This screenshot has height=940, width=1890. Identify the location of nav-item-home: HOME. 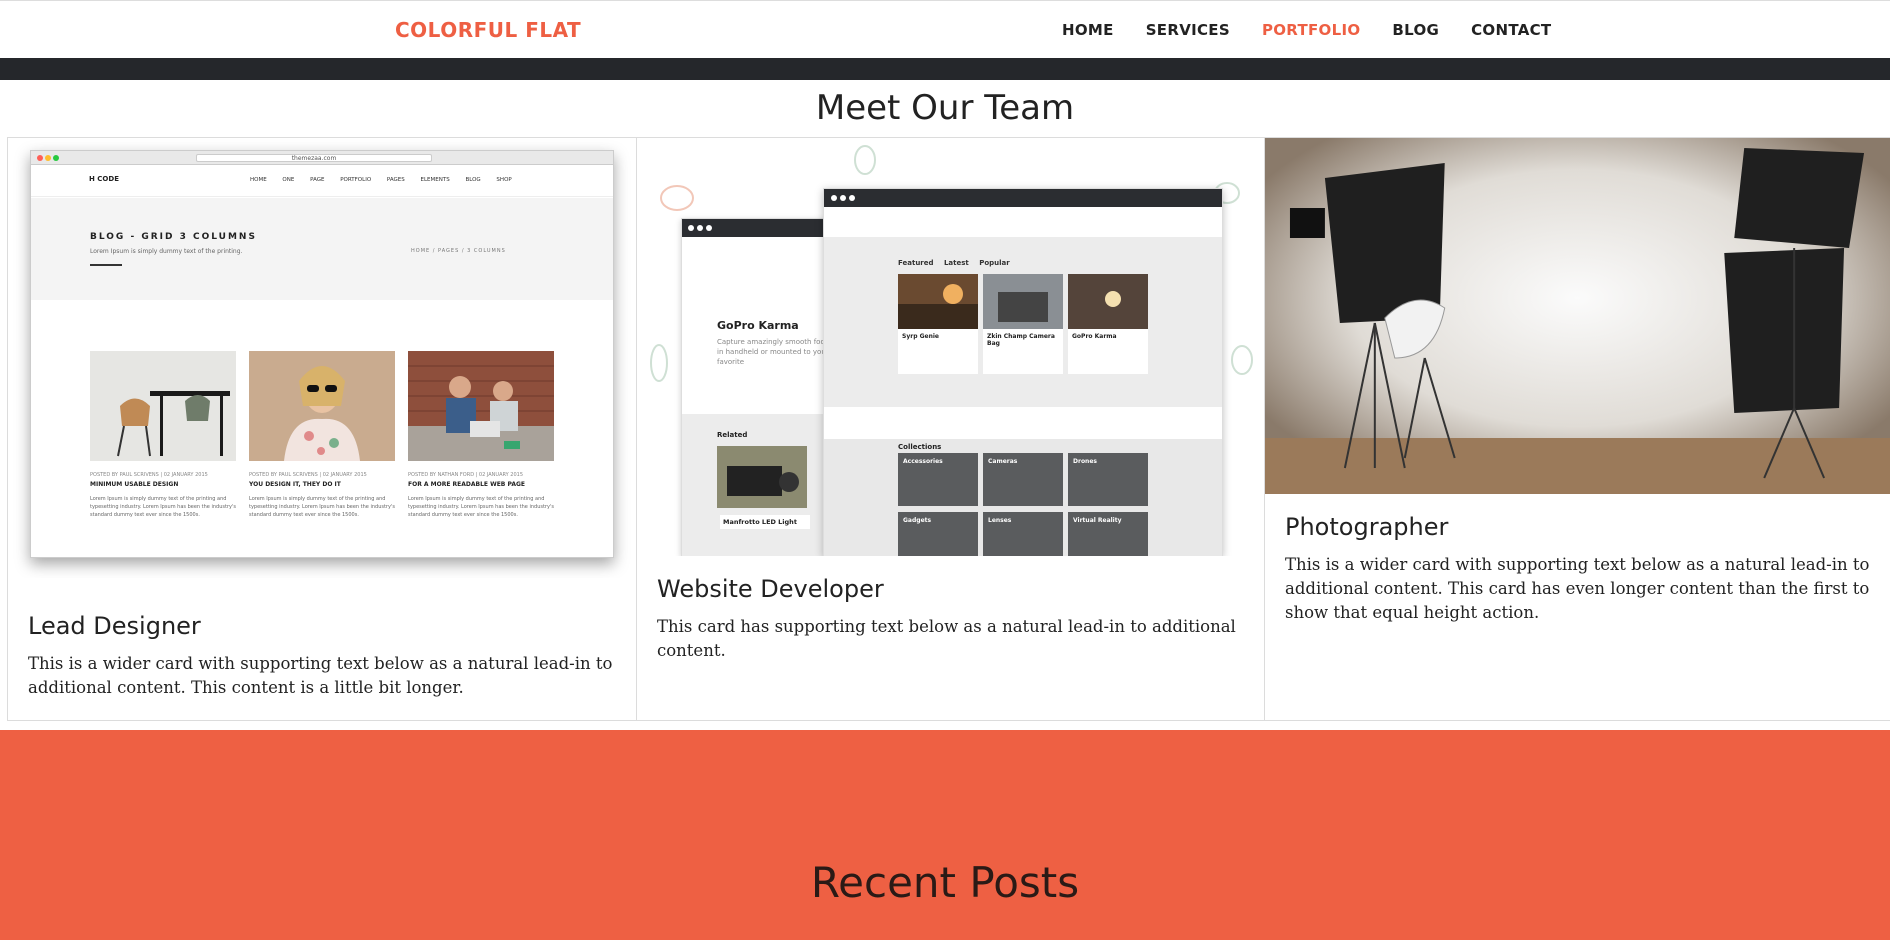
(1088, 30).